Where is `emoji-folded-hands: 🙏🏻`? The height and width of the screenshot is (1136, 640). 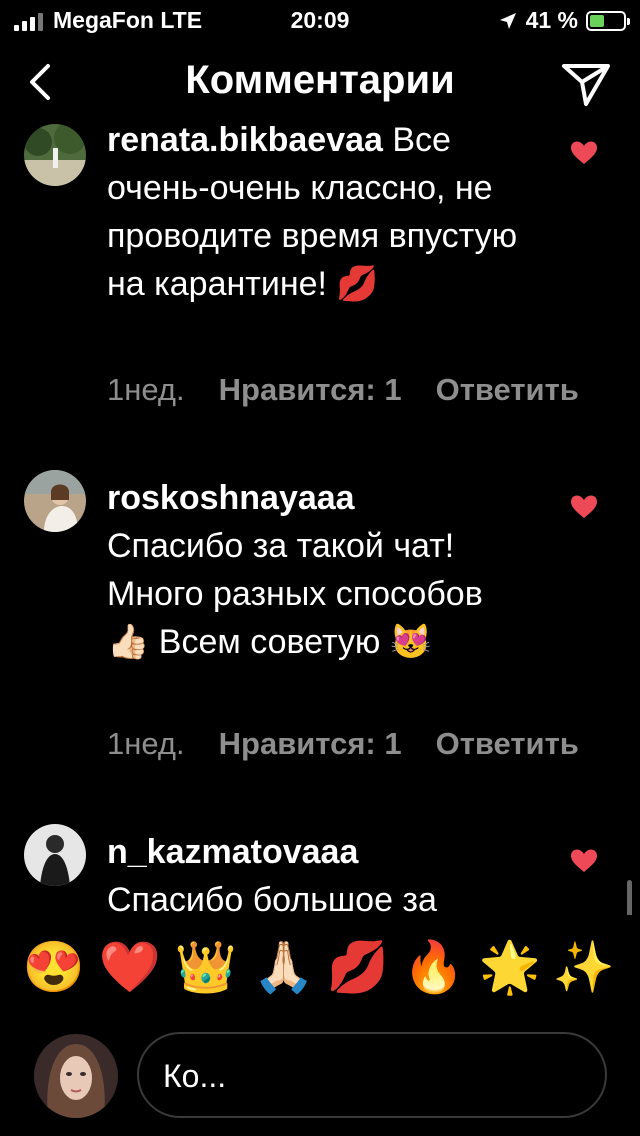
emoji-folded-hands: 🙏🏻 is located at coordinates (284, 967).